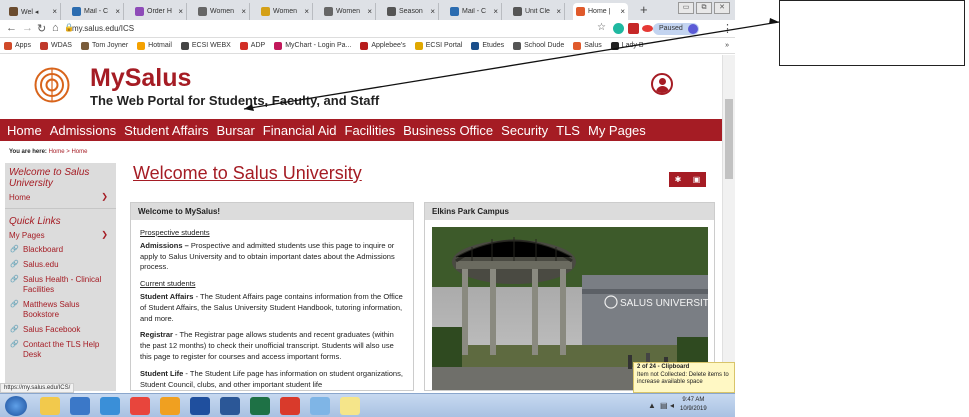 The image size is (969, 417). I want to click on bookmark-item: Hotmail, so click(154, 45).